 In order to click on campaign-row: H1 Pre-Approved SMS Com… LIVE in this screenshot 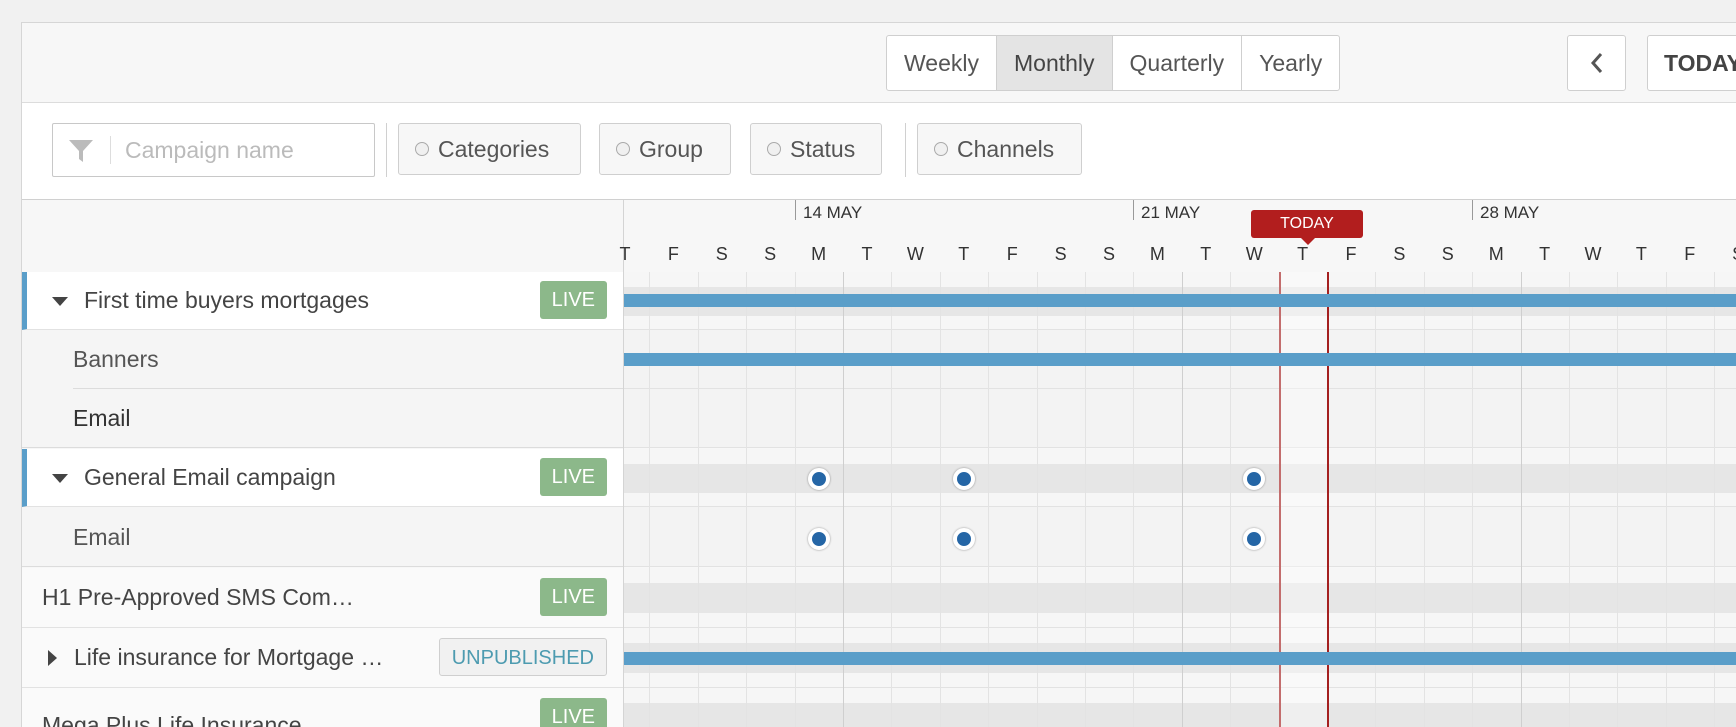, I will do `click(322, 598)`.